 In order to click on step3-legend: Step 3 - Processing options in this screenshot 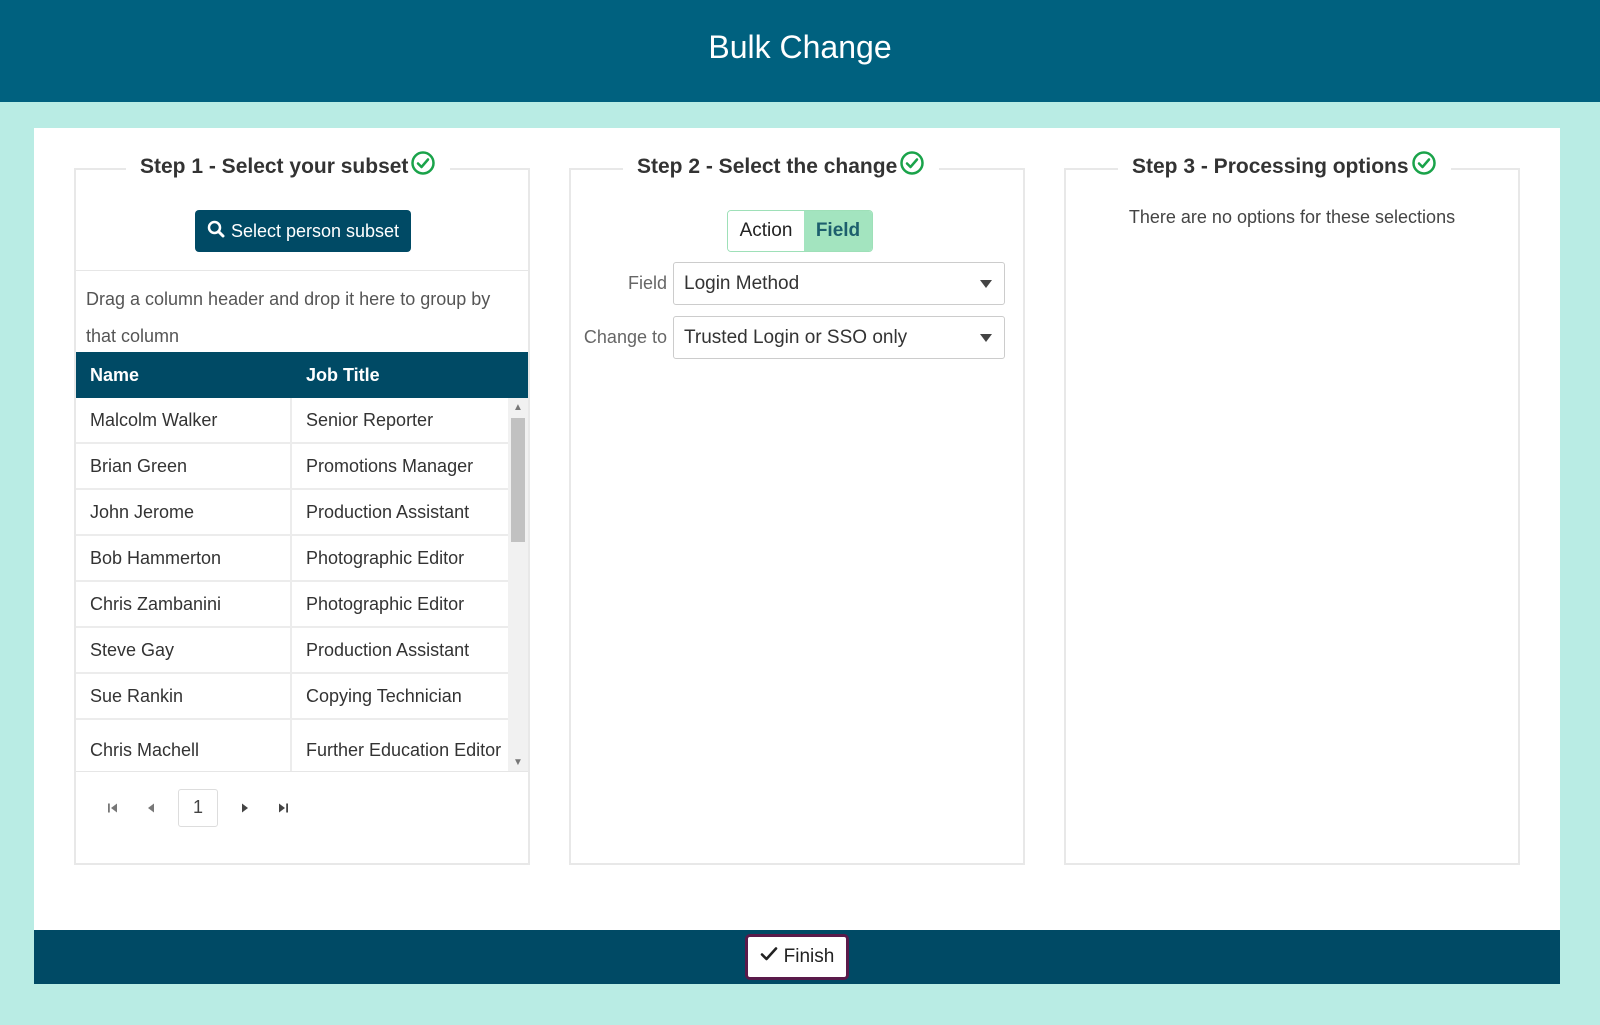, I will do `click(1284, 165)`.